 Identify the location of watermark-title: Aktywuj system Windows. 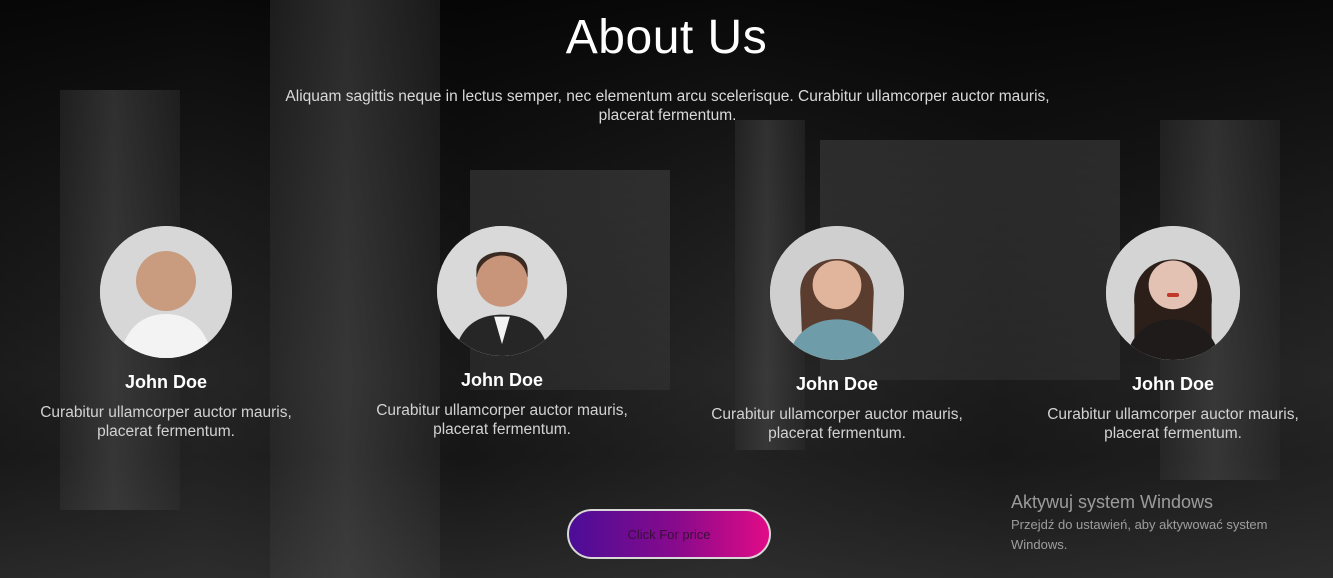
(1112, 502).